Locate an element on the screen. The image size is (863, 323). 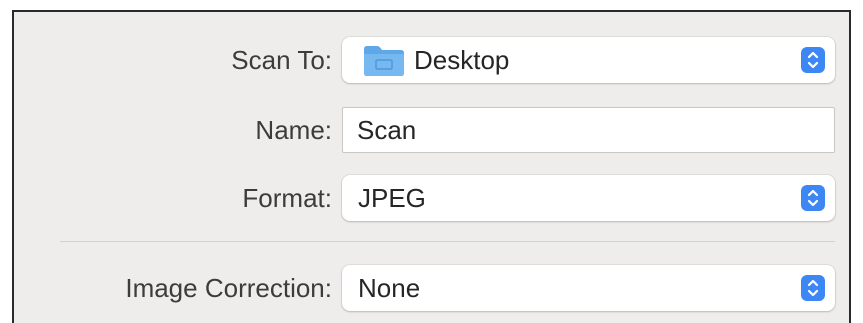
scan-to-stepper-icon is located at coordinates (813, 60).